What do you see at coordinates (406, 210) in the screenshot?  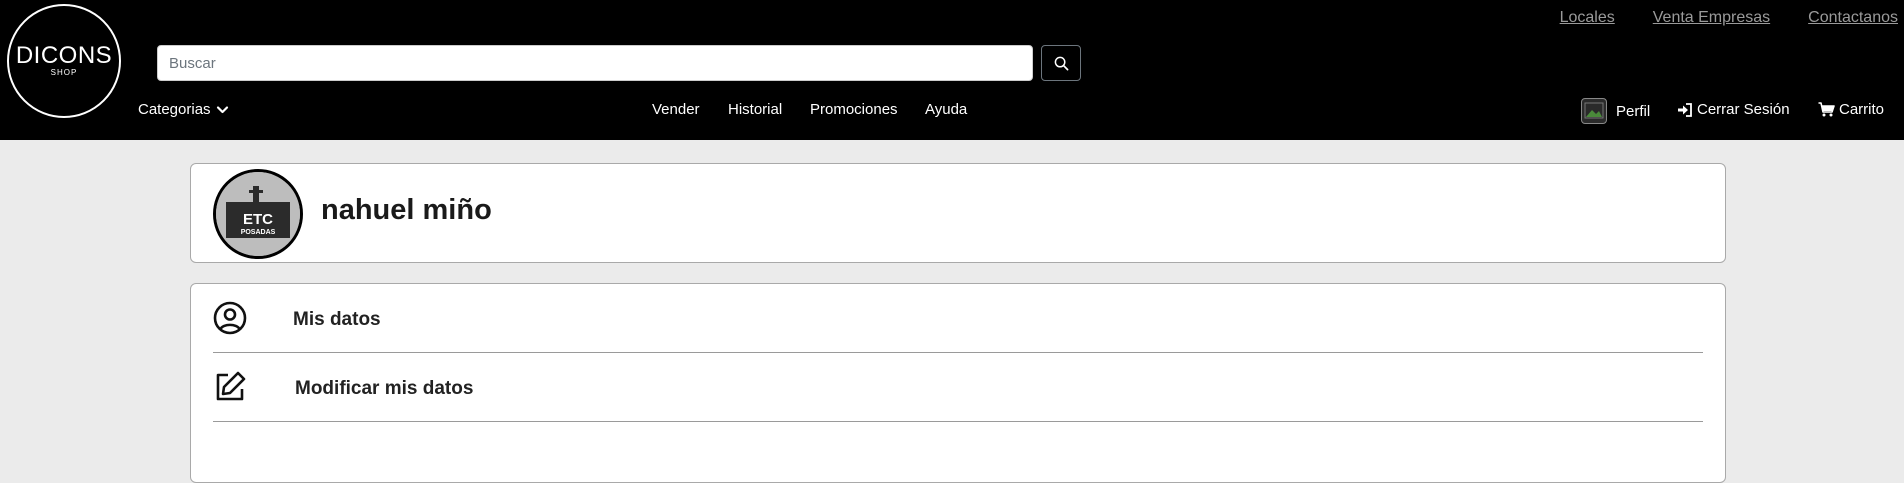 I see `user-name: nahuel miño` at bounding box center [406, 210].